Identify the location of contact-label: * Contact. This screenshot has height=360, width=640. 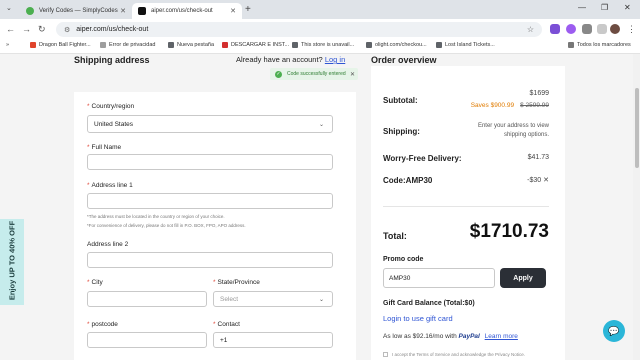
(226, 324).